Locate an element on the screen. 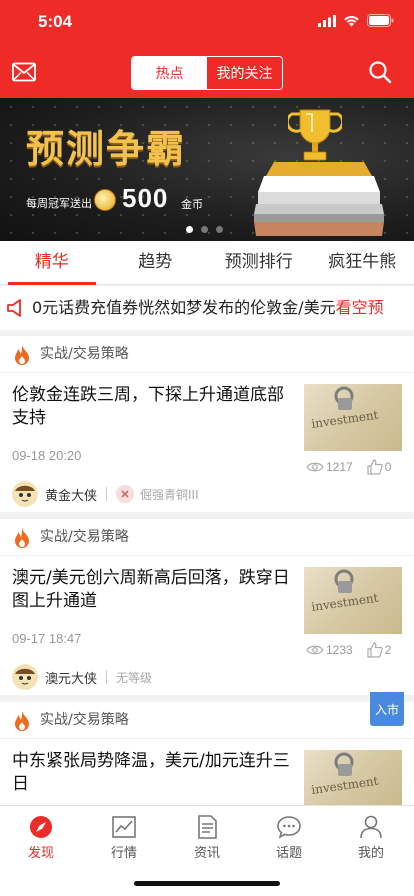  likes-count: 0 is located at coordinates (388, 467).